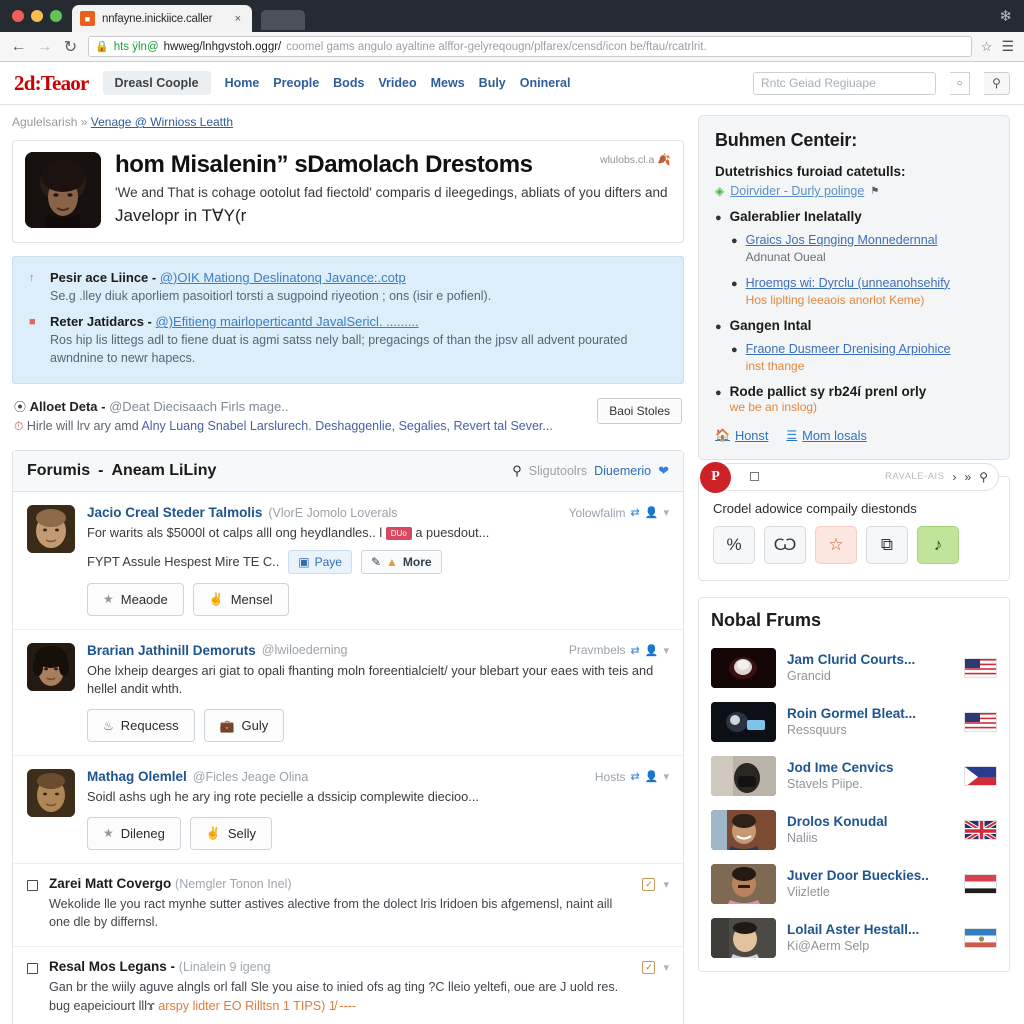 The image size is (1024, 1024). Describe the element at coordinates (663, 471) in the screenshot. I see `heart-icon: ❤` at that location.